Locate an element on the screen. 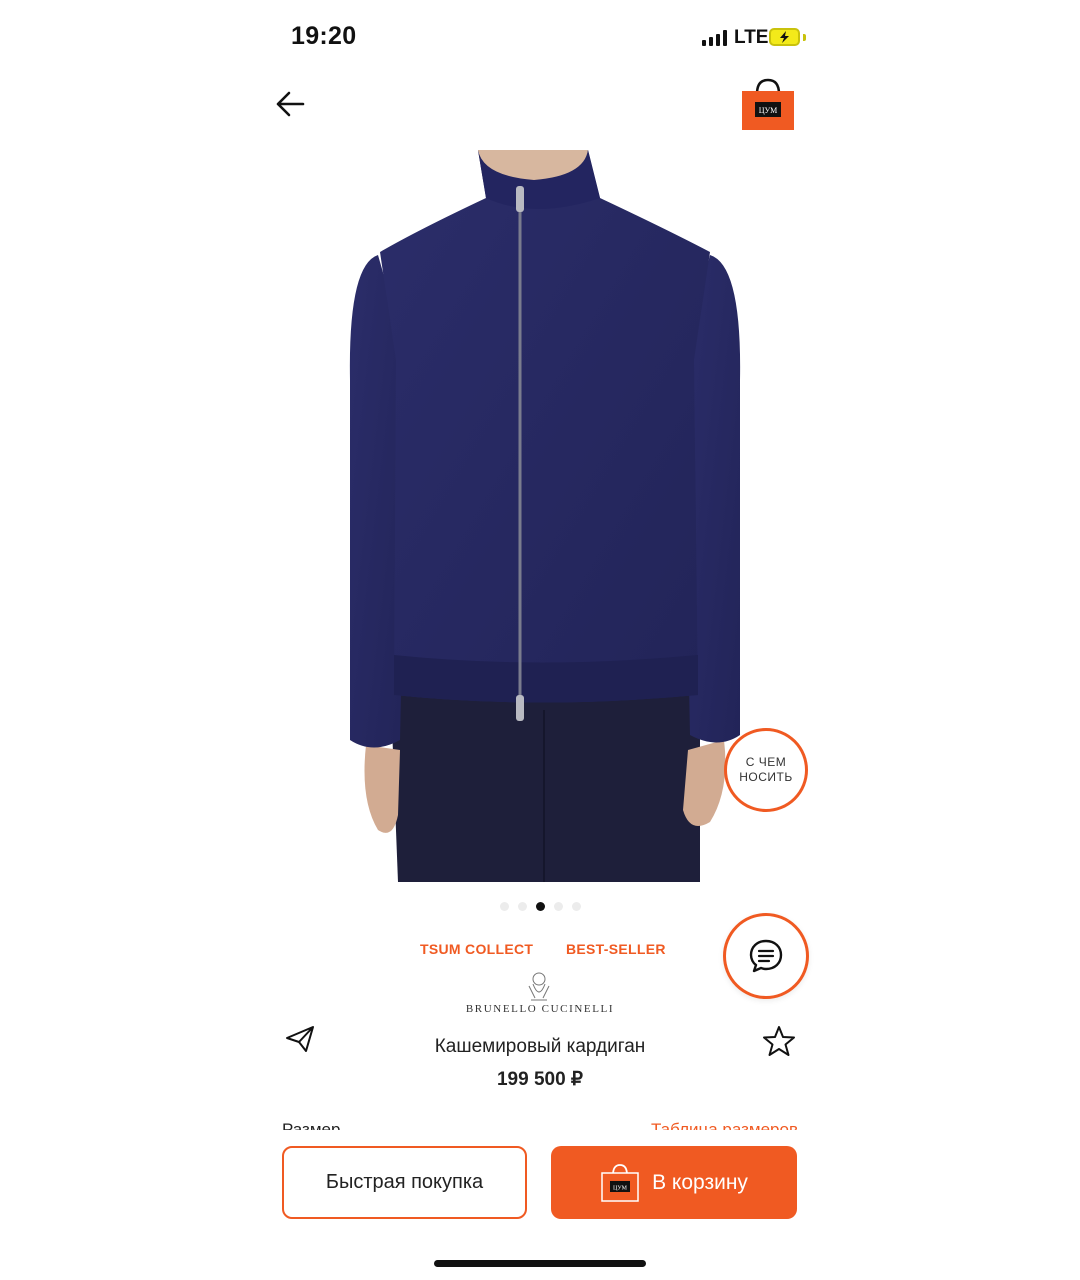  chat-bubble-icon is located at coordinates (766, 956).